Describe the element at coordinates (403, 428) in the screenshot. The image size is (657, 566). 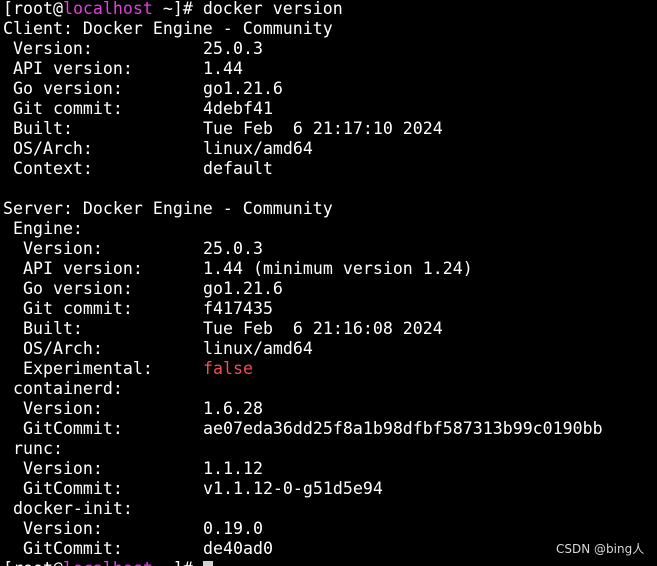
I see `containerd-gitcommit-value: ae07eda36dd25f8a1b98dfbf587313b99c0190bb` at that location.